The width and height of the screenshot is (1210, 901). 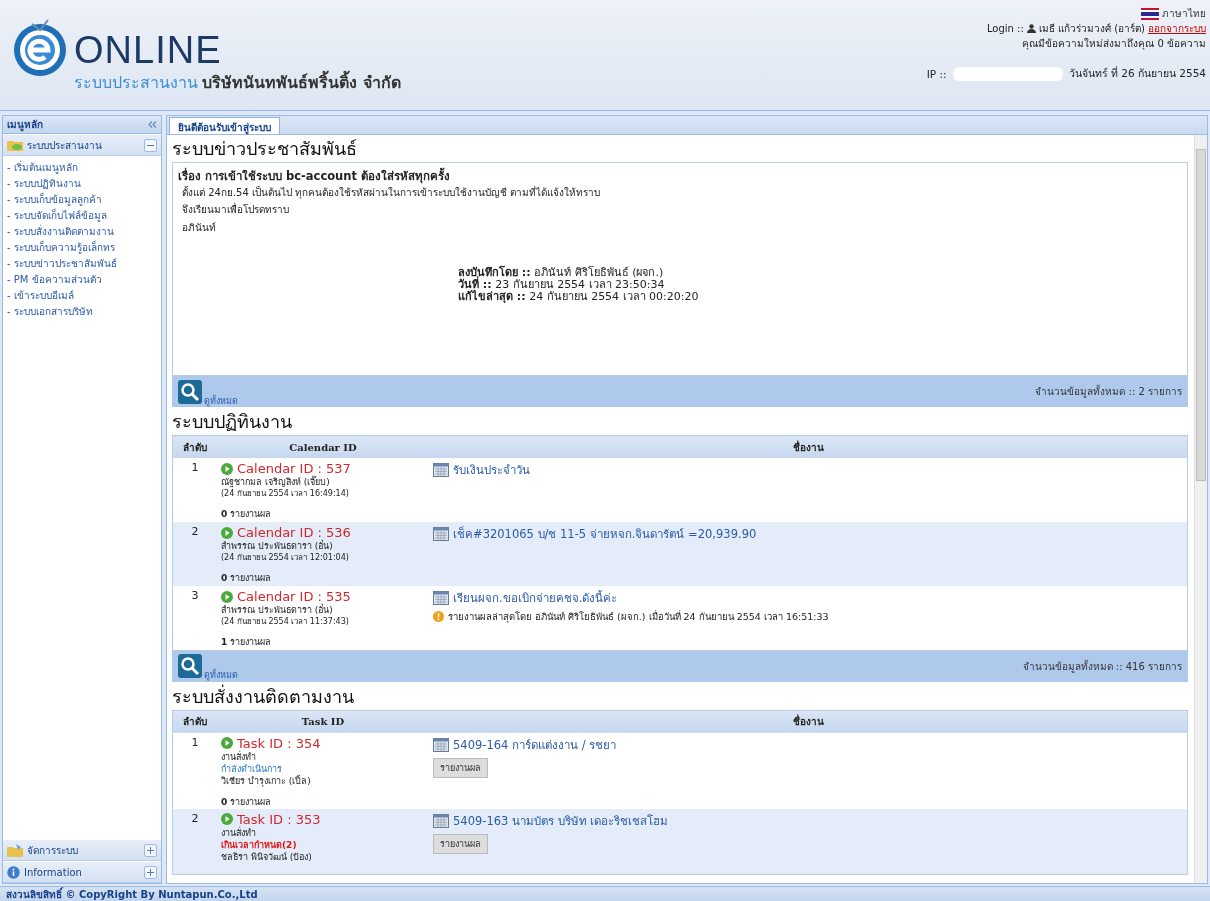 What do you see at coordinates (148, 50) in the screenshot?
I see `logo-text: ONLINE` at bounding box center [148, 50].